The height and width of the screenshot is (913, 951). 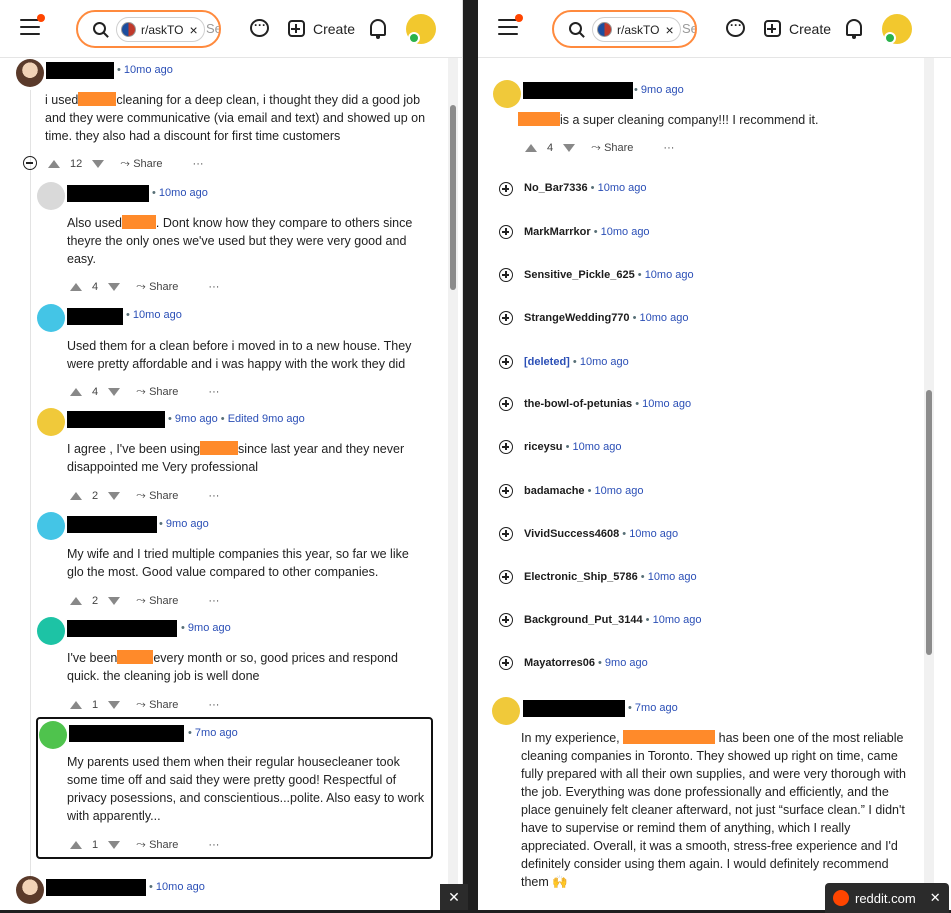 I want to click on search-icon, so click(x=575, y=28).